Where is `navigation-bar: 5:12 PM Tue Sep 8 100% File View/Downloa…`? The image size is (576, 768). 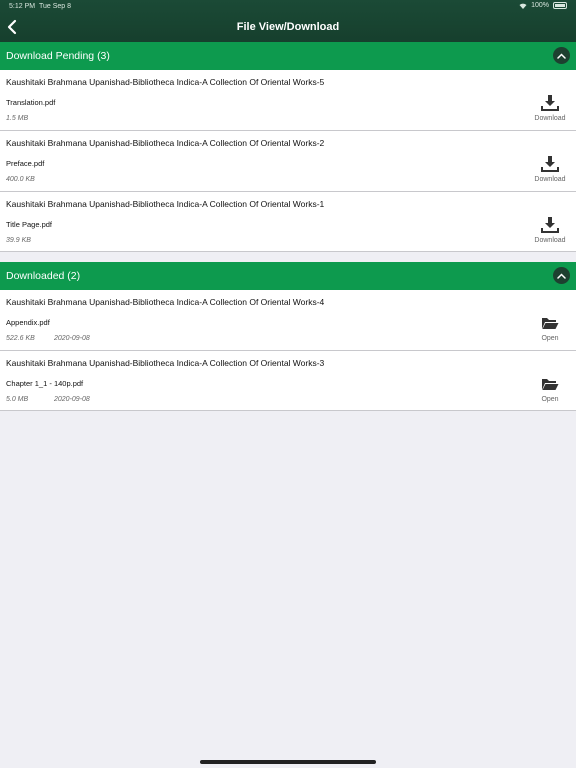 navigation-bar: 5:12 PM Tue Sep 8 100% File View/Downloa… is located at coordinates (288, 21).